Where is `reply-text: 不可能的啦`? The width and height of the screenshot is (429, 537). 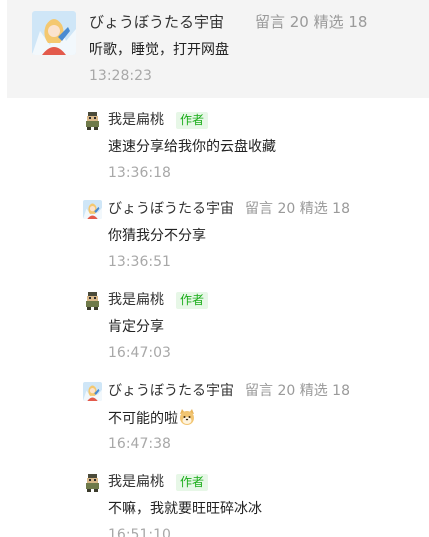 reply-text: 不可能的啦 is located at coordinates (143, 419).